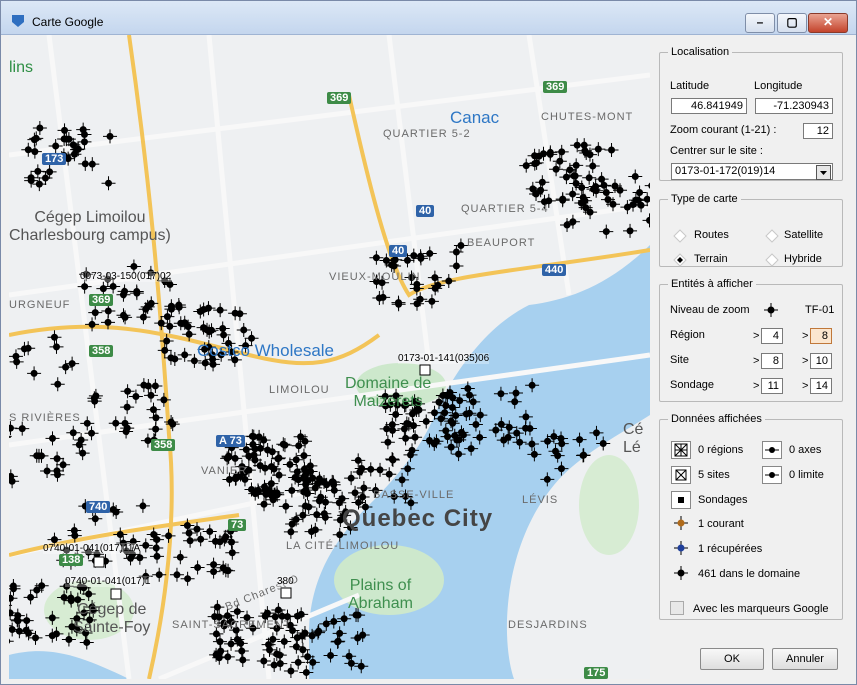 The width and height of the screenshot is (857, 685). I want to click on radio-satellite-label: Satellite, so click(803, 235).